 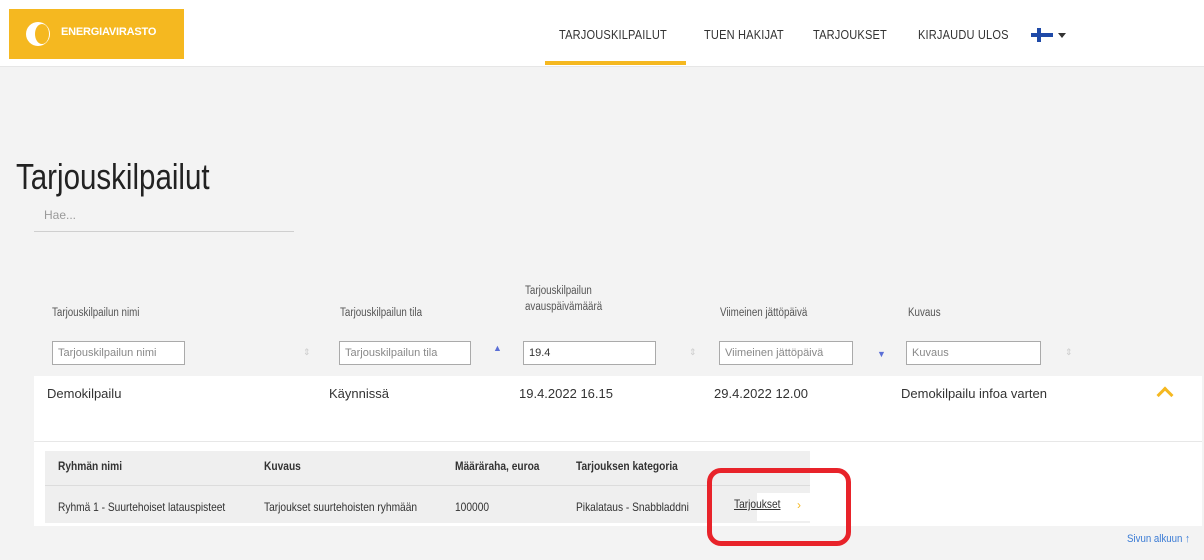 I want to click on subtable-description: Tarjoukset suurtehoisten ryhmään, so click(x=341, y=507).